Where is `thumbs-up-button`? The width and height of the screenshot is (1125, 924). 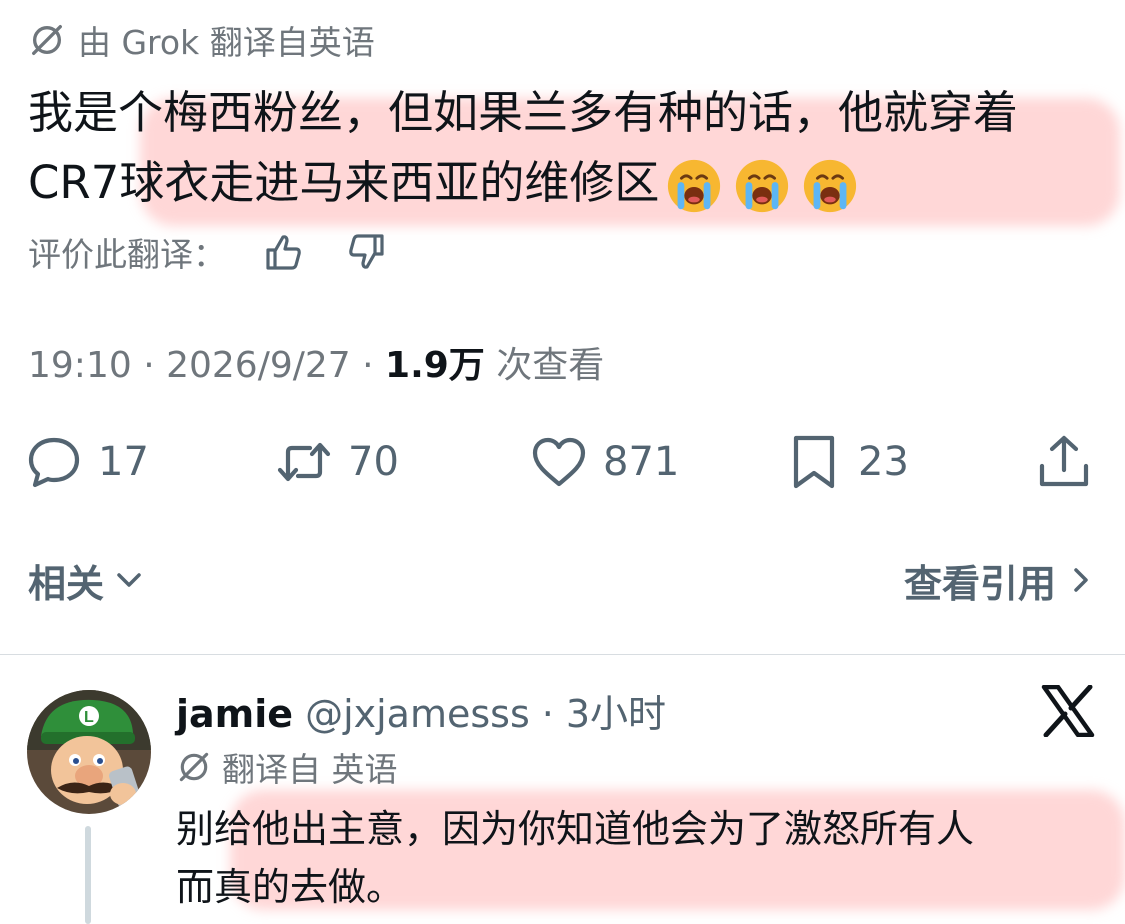 thumbs-up-button is located at coordinates (284, 252).